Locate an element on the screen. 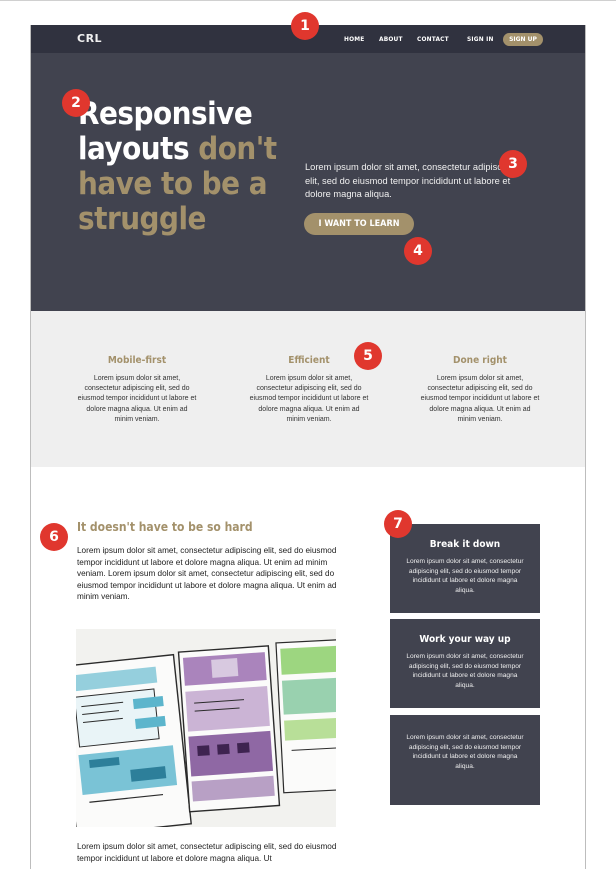  card-title: Break it down is located at coordinates (465, 544).